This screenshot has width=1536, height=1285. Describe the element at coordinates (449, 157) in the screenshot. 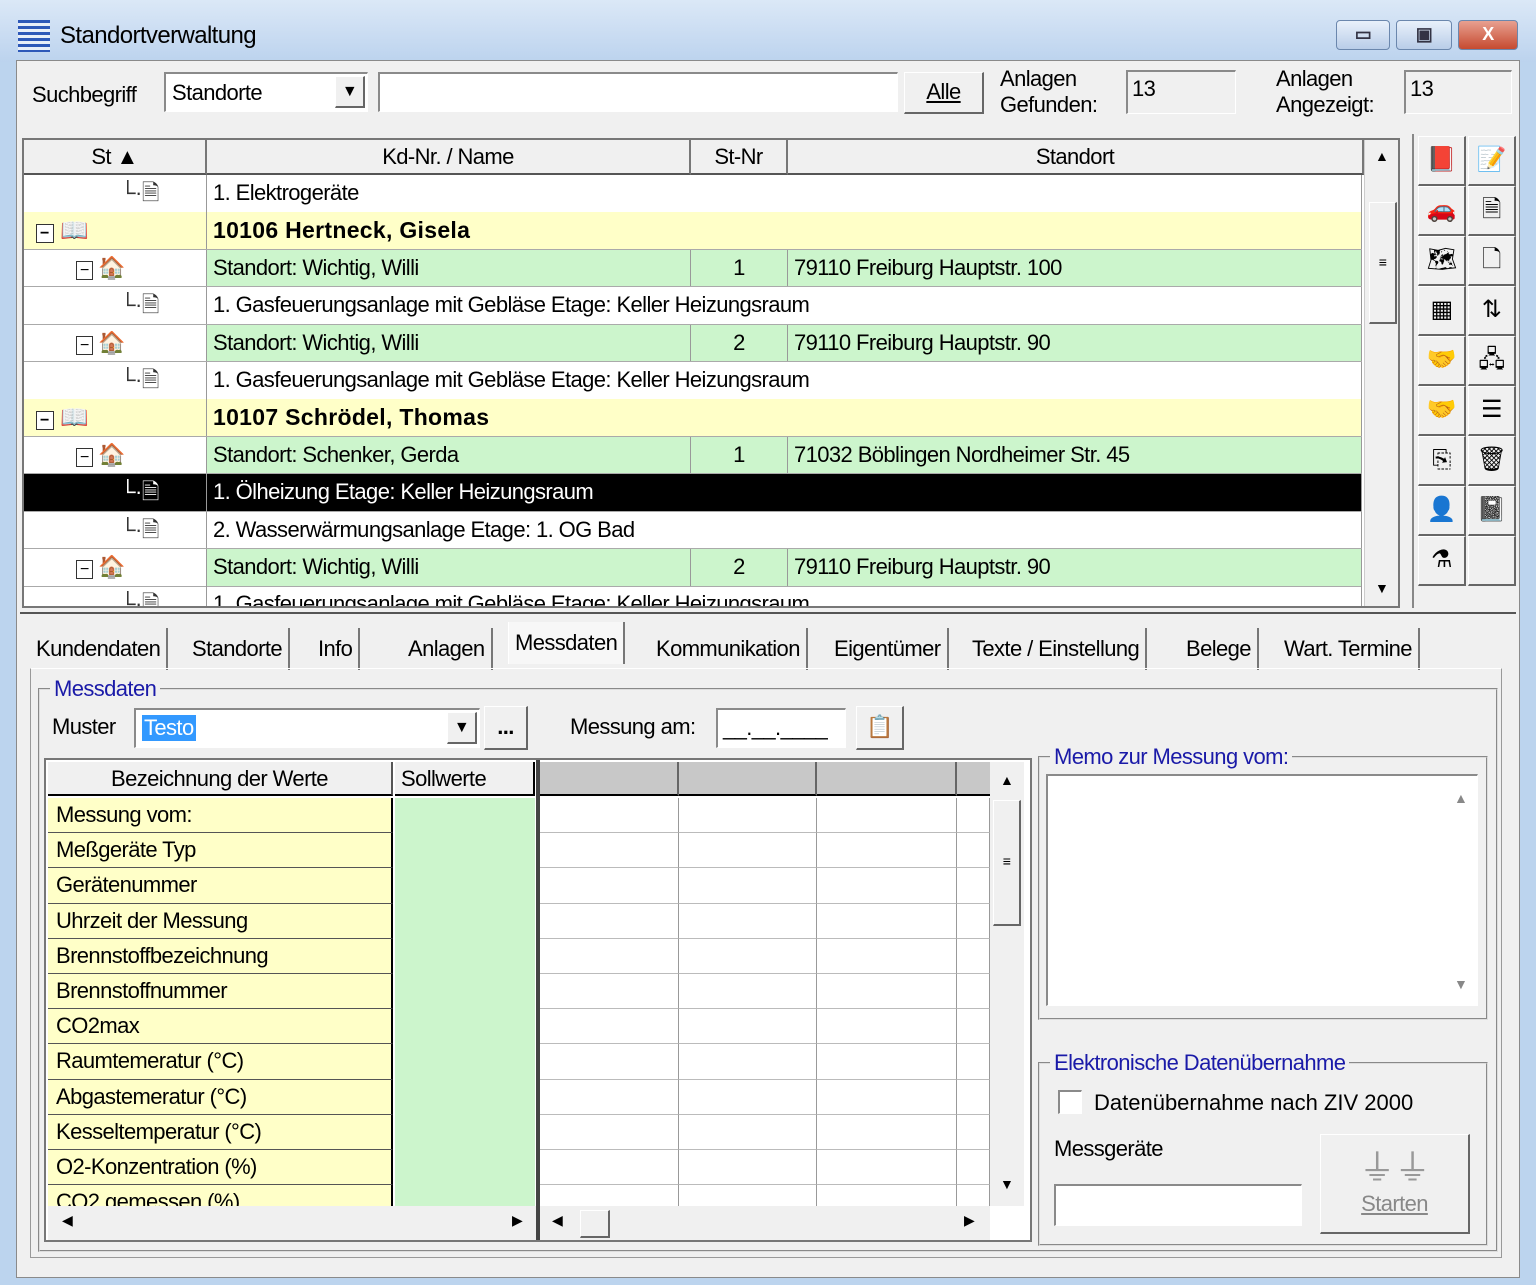

I see `column-header-name: Kd-Nr. / Name` at that location.